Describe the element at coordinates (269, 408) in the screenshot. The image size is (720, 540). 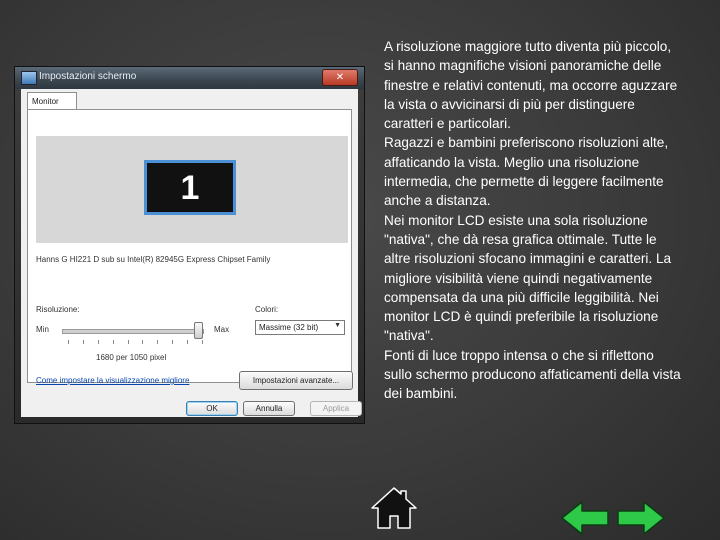
I see `cancel-button: Annulla` at that location.